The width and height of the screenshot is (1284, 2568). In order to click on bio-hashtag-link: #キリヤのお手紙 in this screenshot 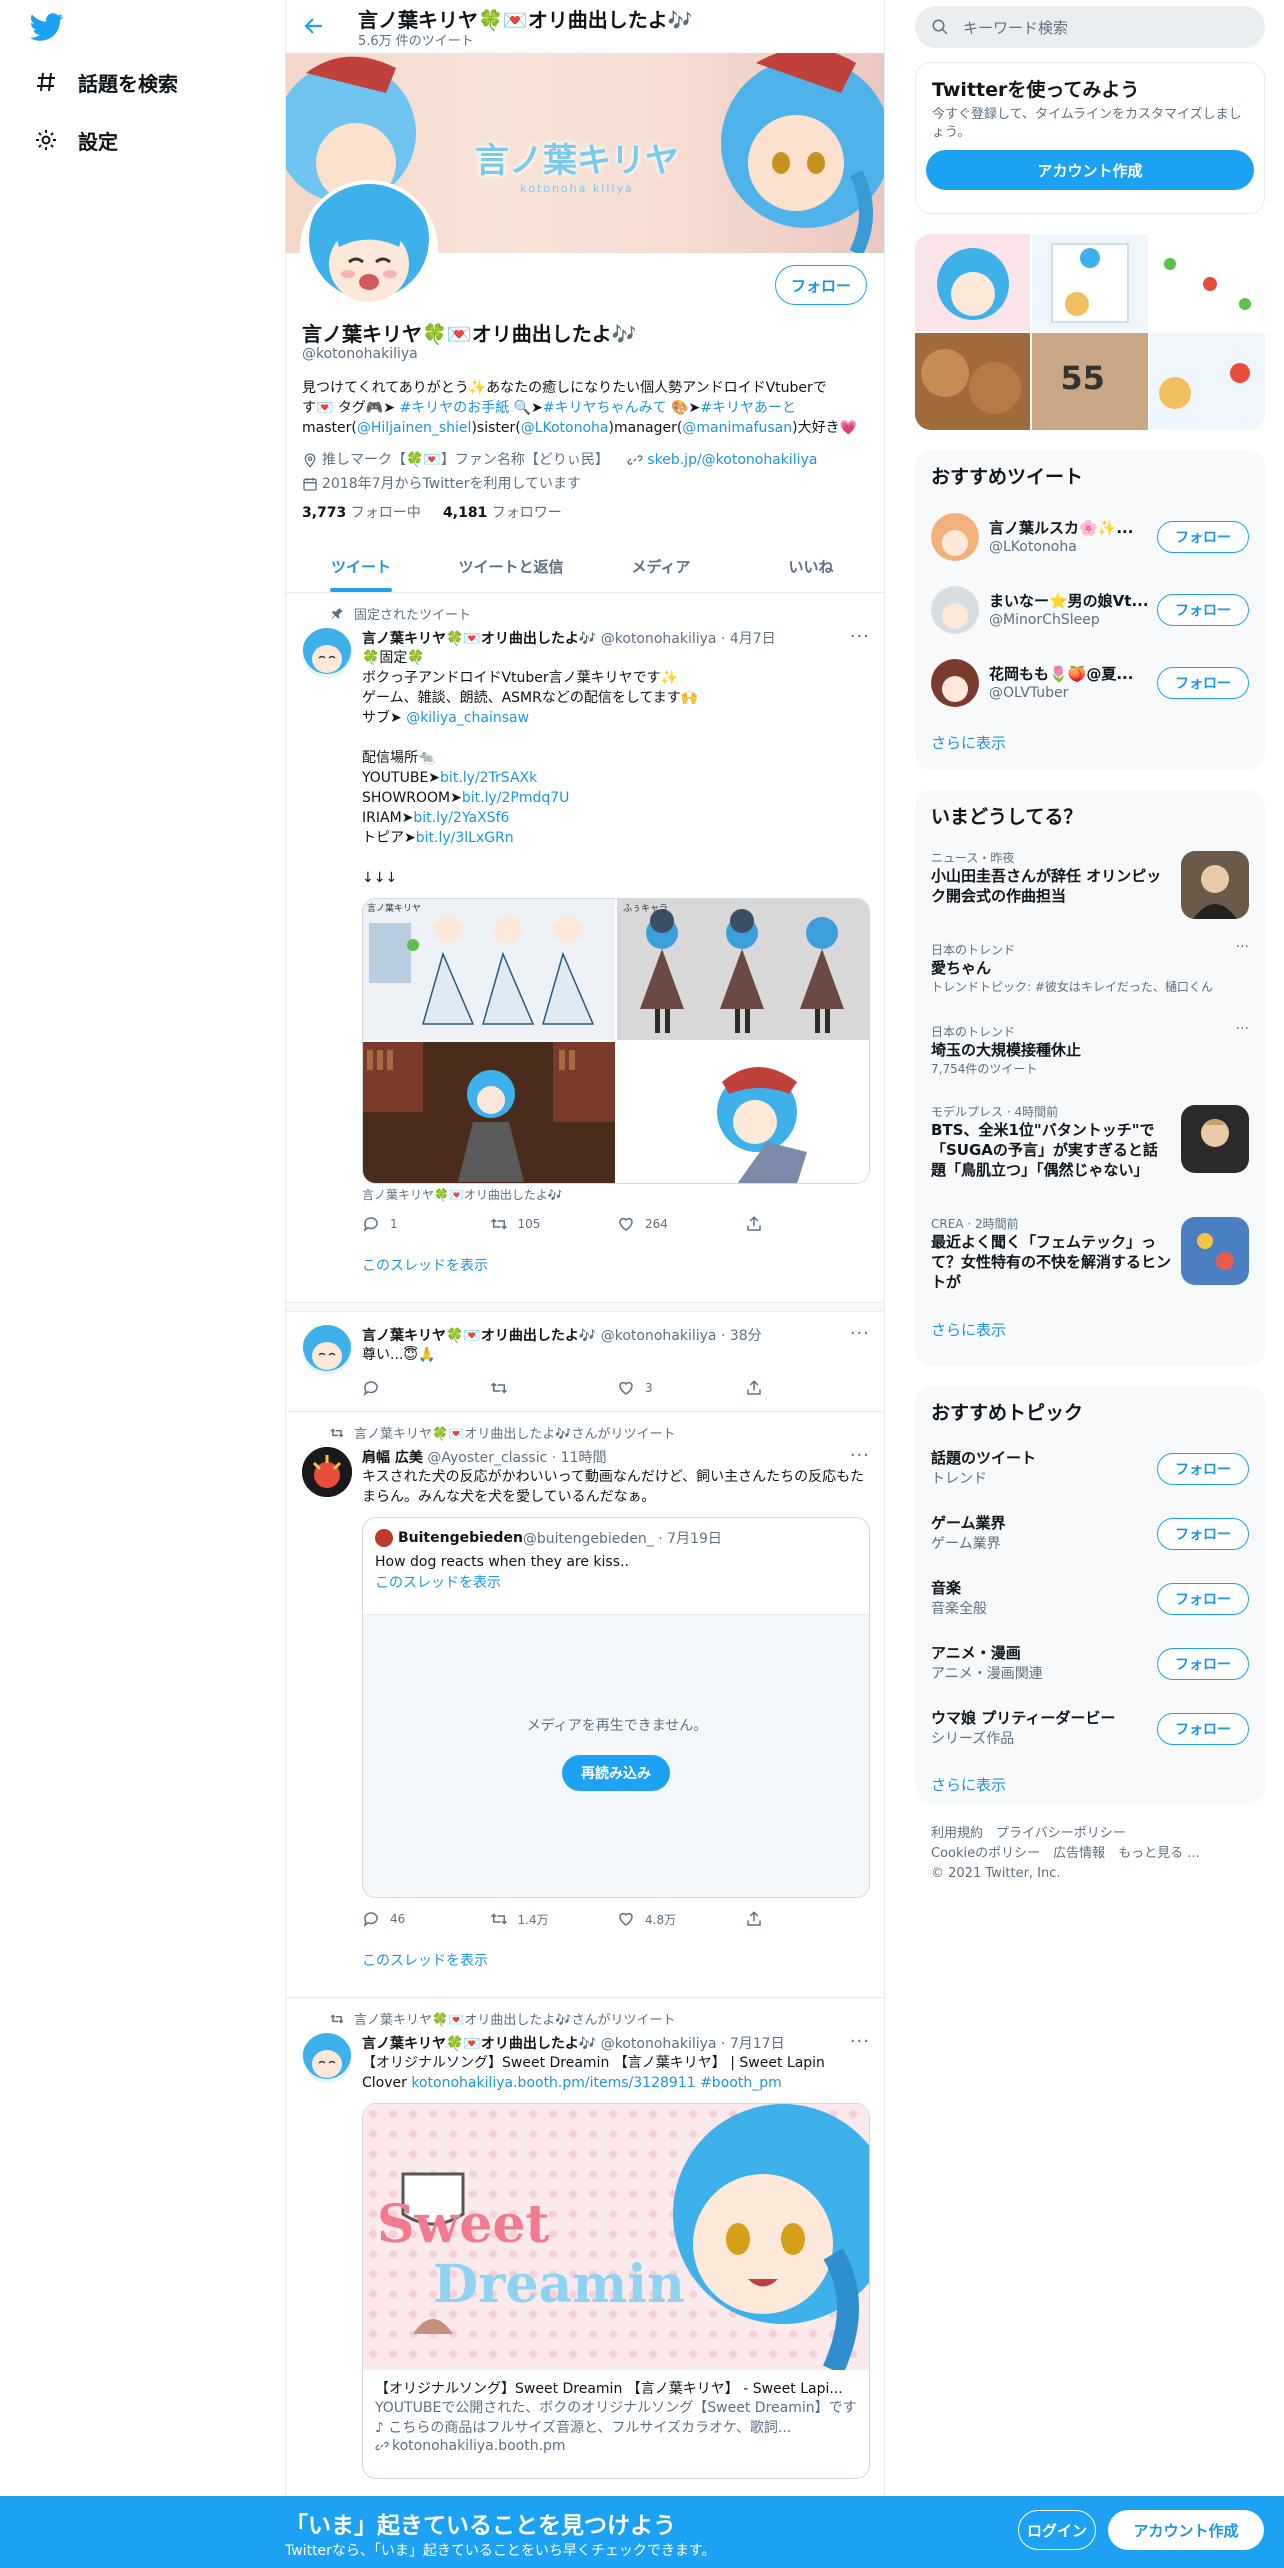, I will do `click(455, 408)`.